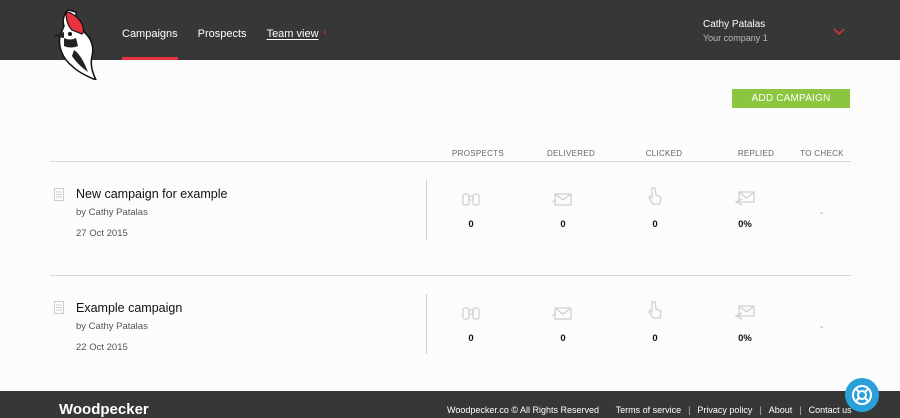 This screenshot has width=900, height=418. I want to click on column-header-delivered: DELIVERED, so click(571, 153).